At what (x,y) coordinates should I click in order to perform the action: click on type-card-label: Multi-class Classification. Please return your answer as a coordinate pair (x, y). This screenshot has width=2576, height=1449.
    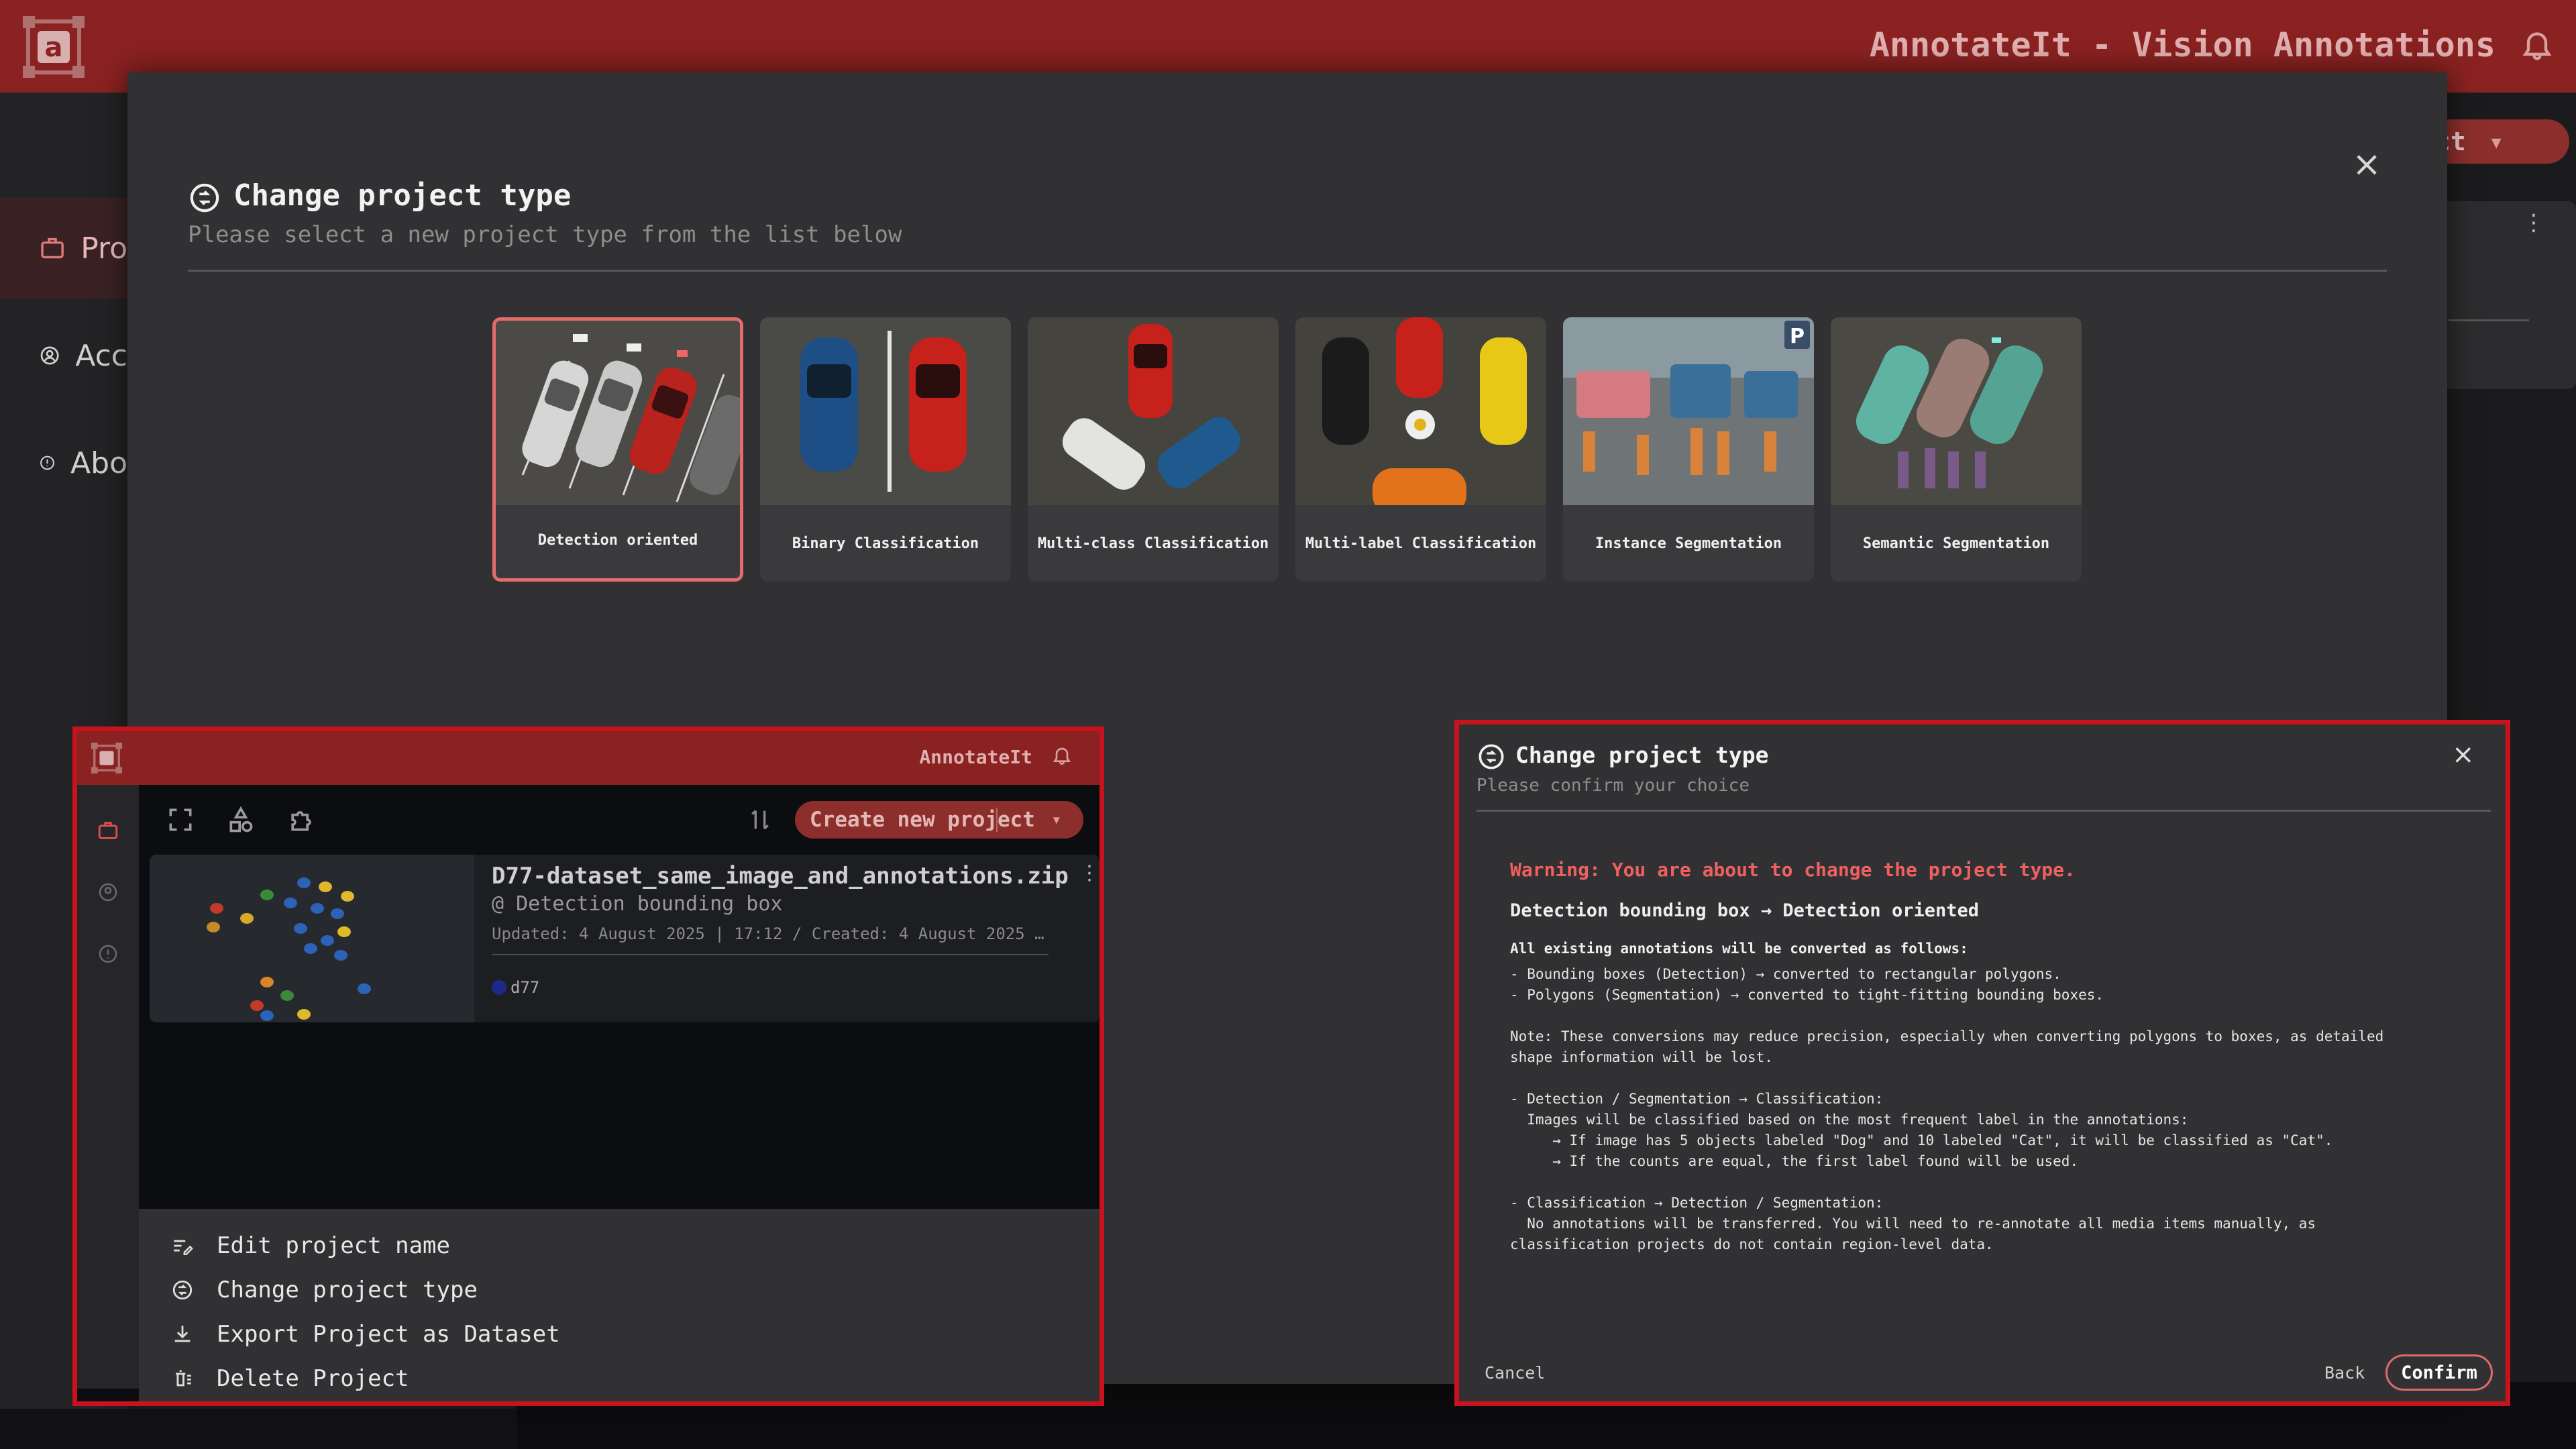
    Looking at the image, I should click on (1153, 543).